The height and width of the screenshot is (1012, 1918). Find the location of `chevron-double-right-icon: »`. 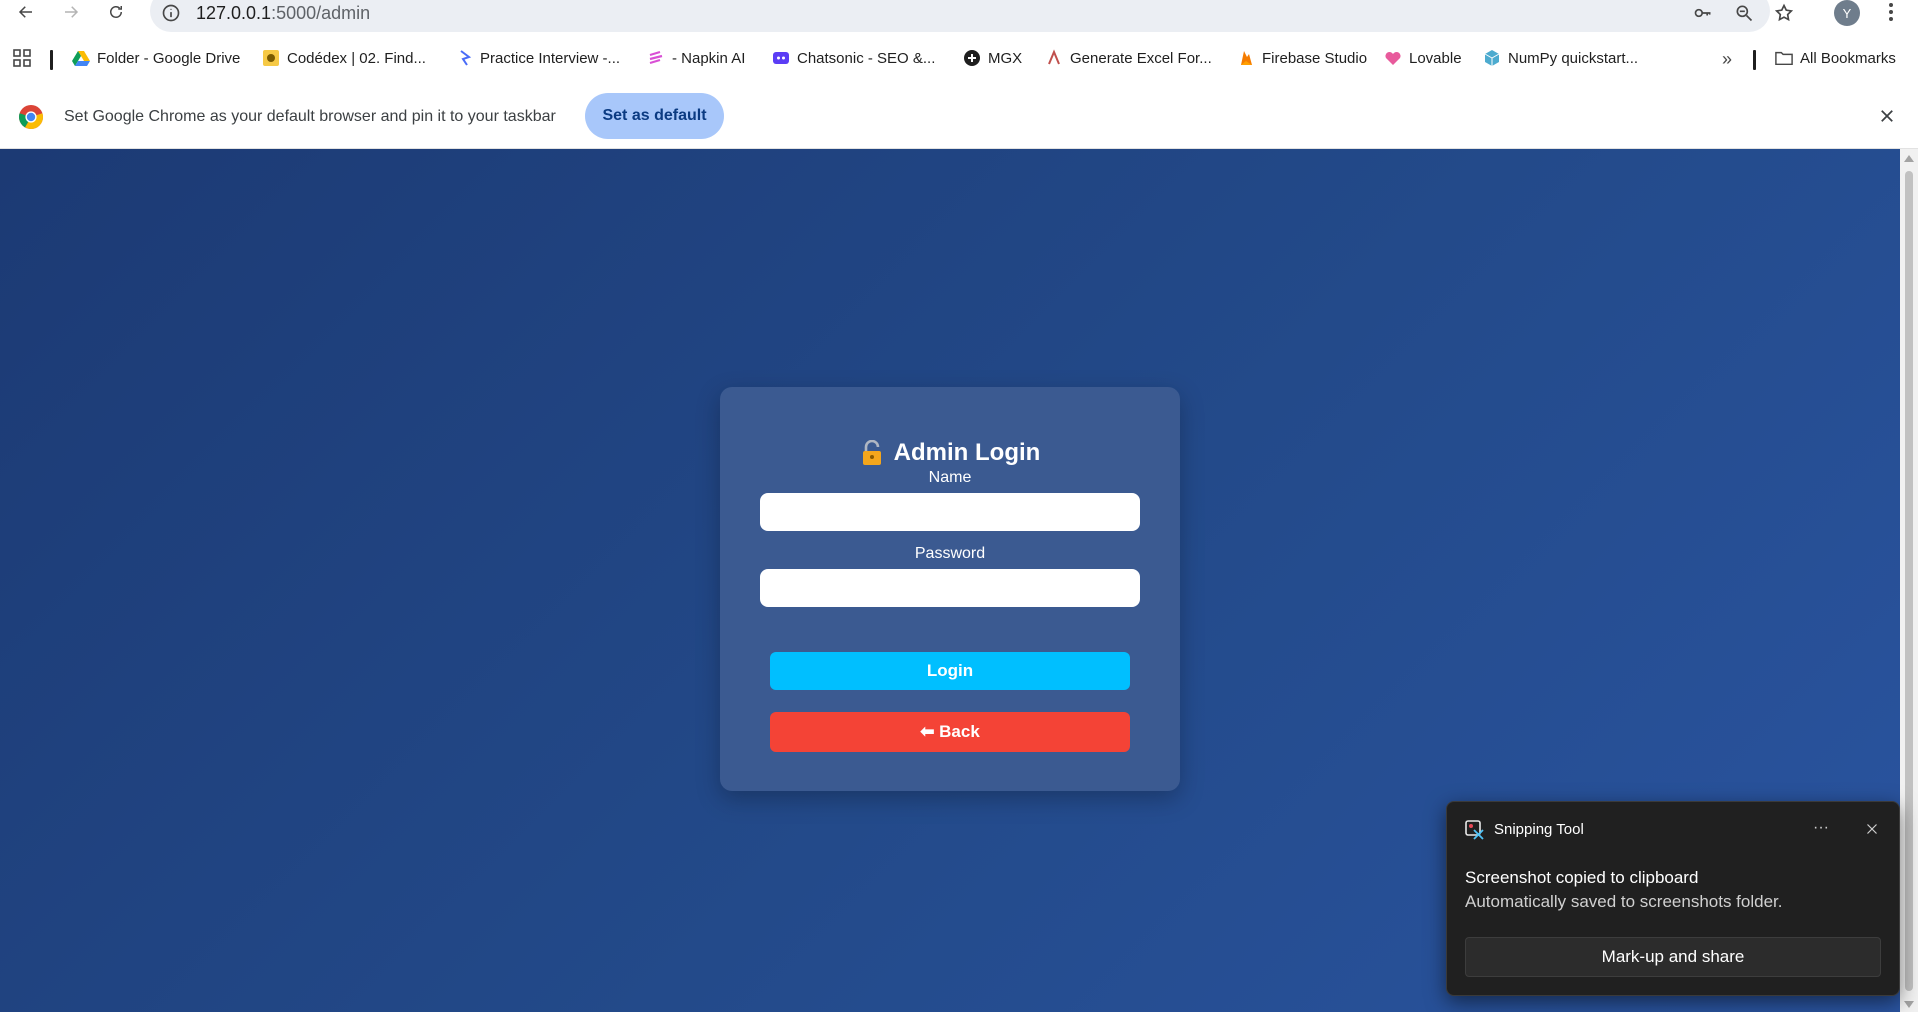

chevron-double-right-icon: » is located at coordinates (1727, 59).